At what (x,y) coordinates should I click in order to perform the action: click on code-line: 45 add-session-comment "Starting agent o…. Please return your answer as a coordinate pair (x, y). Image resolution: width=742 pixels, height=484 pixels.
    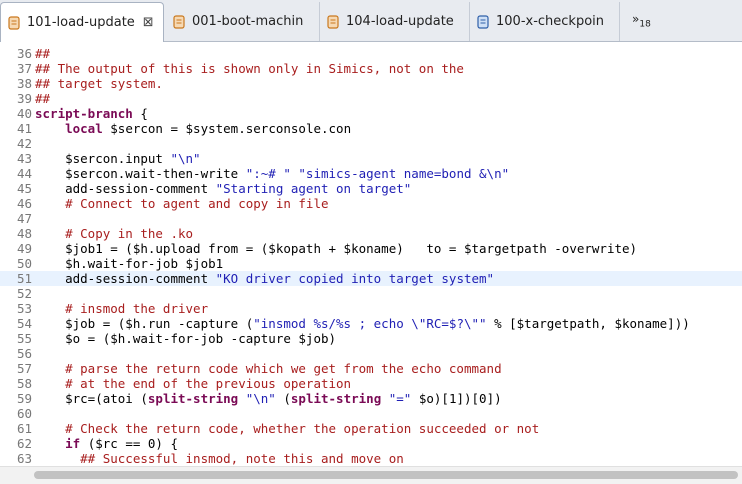
    Looking at the image, I should click on (371, 188).